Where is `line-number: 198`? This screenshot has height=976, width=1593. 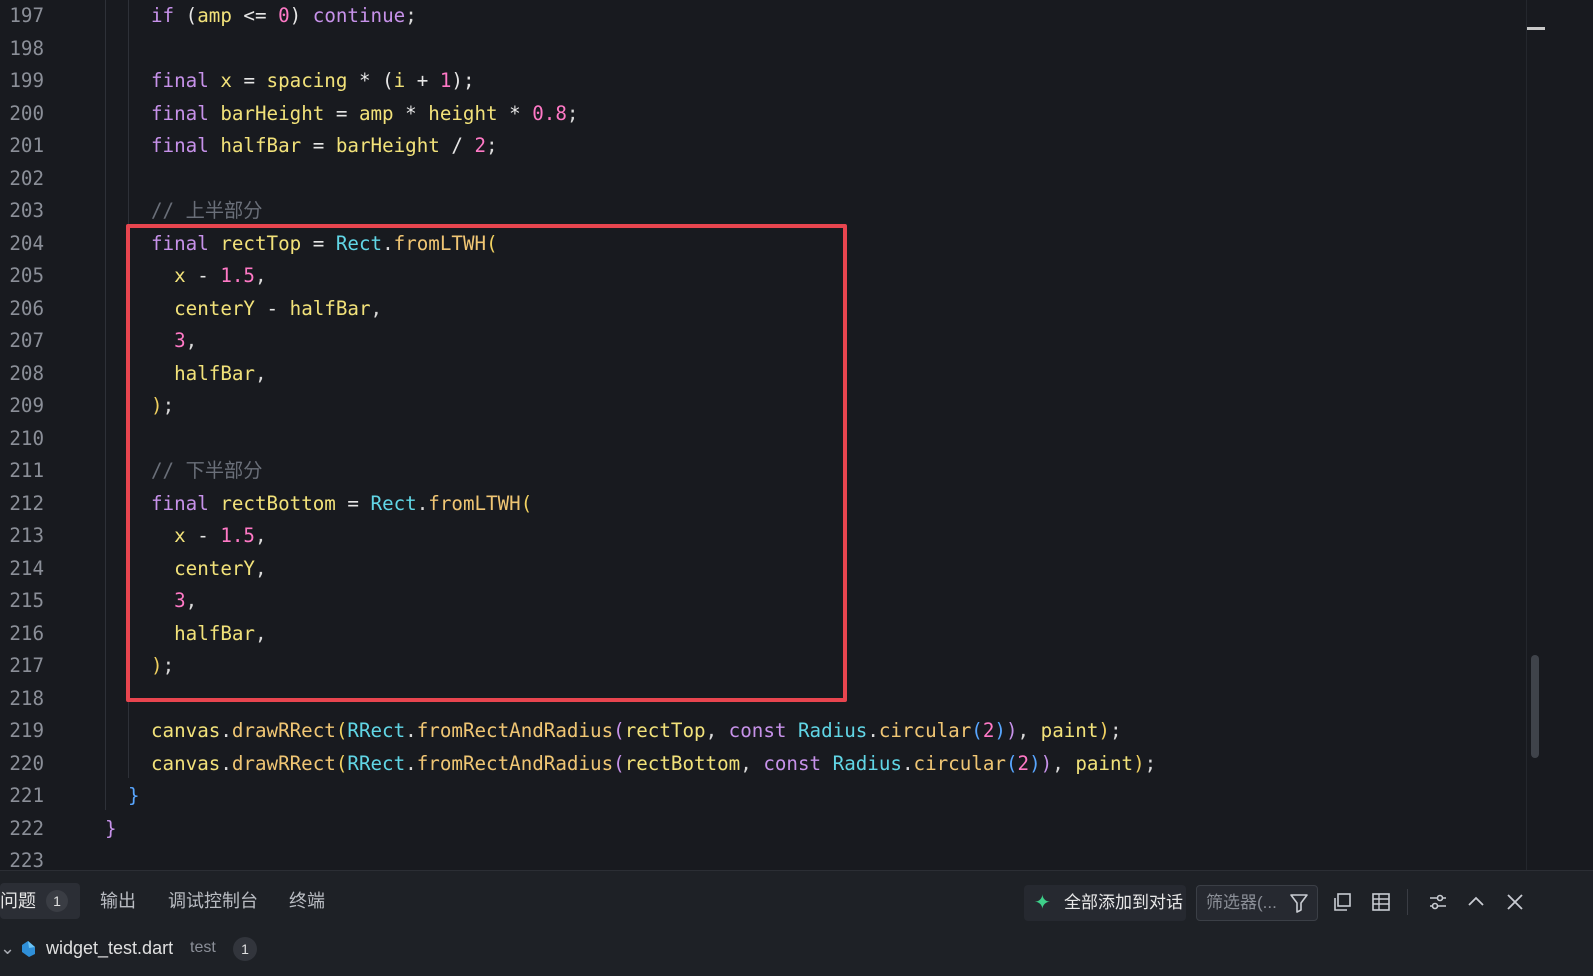
line-number: 198 is located at coordinates (26, 48).